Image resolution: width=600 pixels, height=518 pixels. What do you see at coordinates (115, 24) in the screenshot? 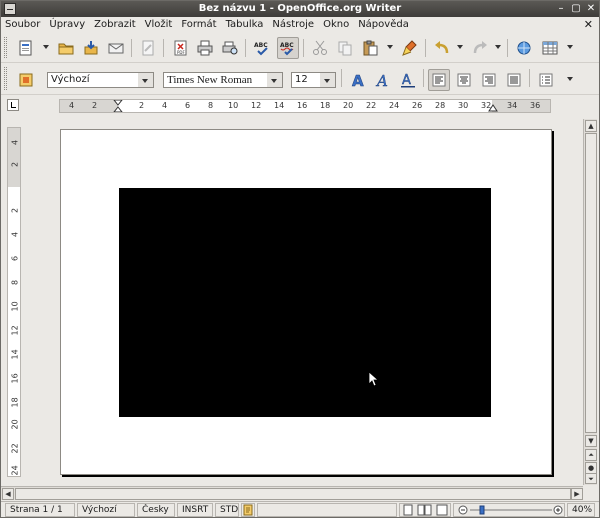
I see `menu-zobrazit: Zobrazit` at bounding box center [115, 24].